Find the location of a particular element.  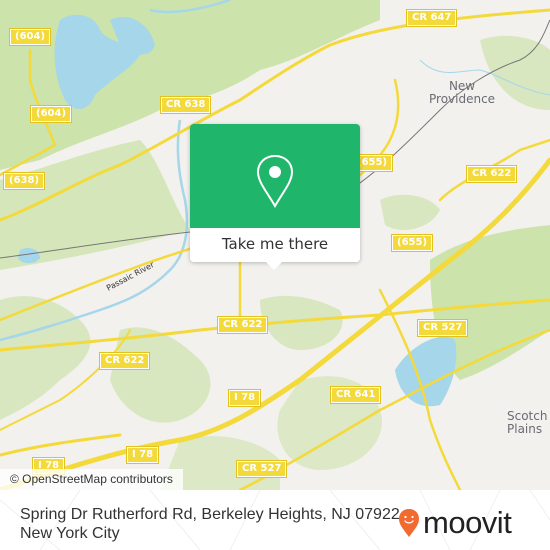

road-shield-cr647: CR 647 is located at coordinates (431, 18).